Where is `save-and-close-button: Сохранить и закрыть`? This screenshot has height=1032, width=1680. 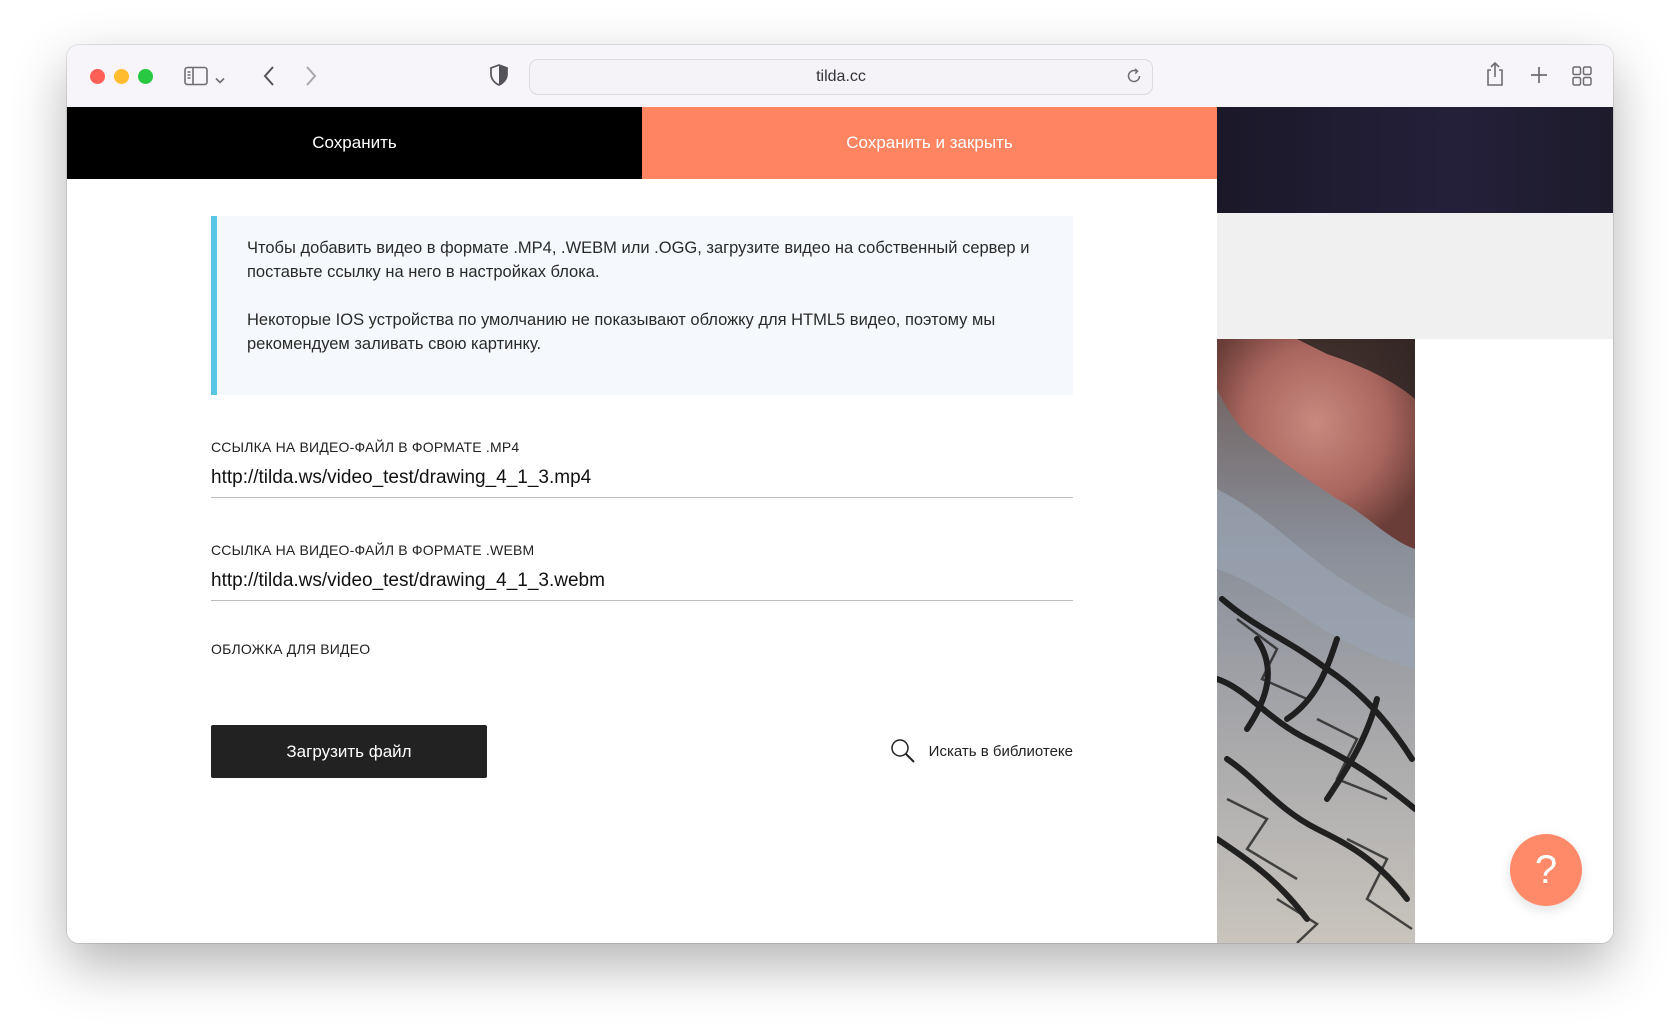 save-and-close-button: Сохранить и закрыть is located at coordinates (929, 143).